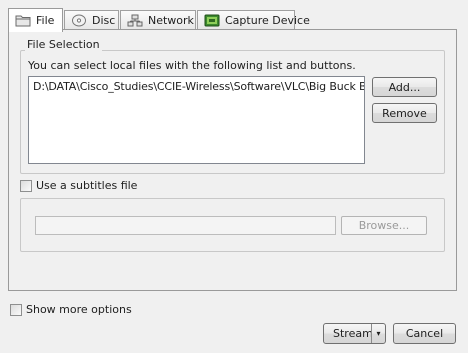 Image resolution: width=468 pixels, height=353 pixels. What do you see at coordinates (404, 113) in the screenshot?
I see `remove-button: Remove` at bounding box center [404, 113].